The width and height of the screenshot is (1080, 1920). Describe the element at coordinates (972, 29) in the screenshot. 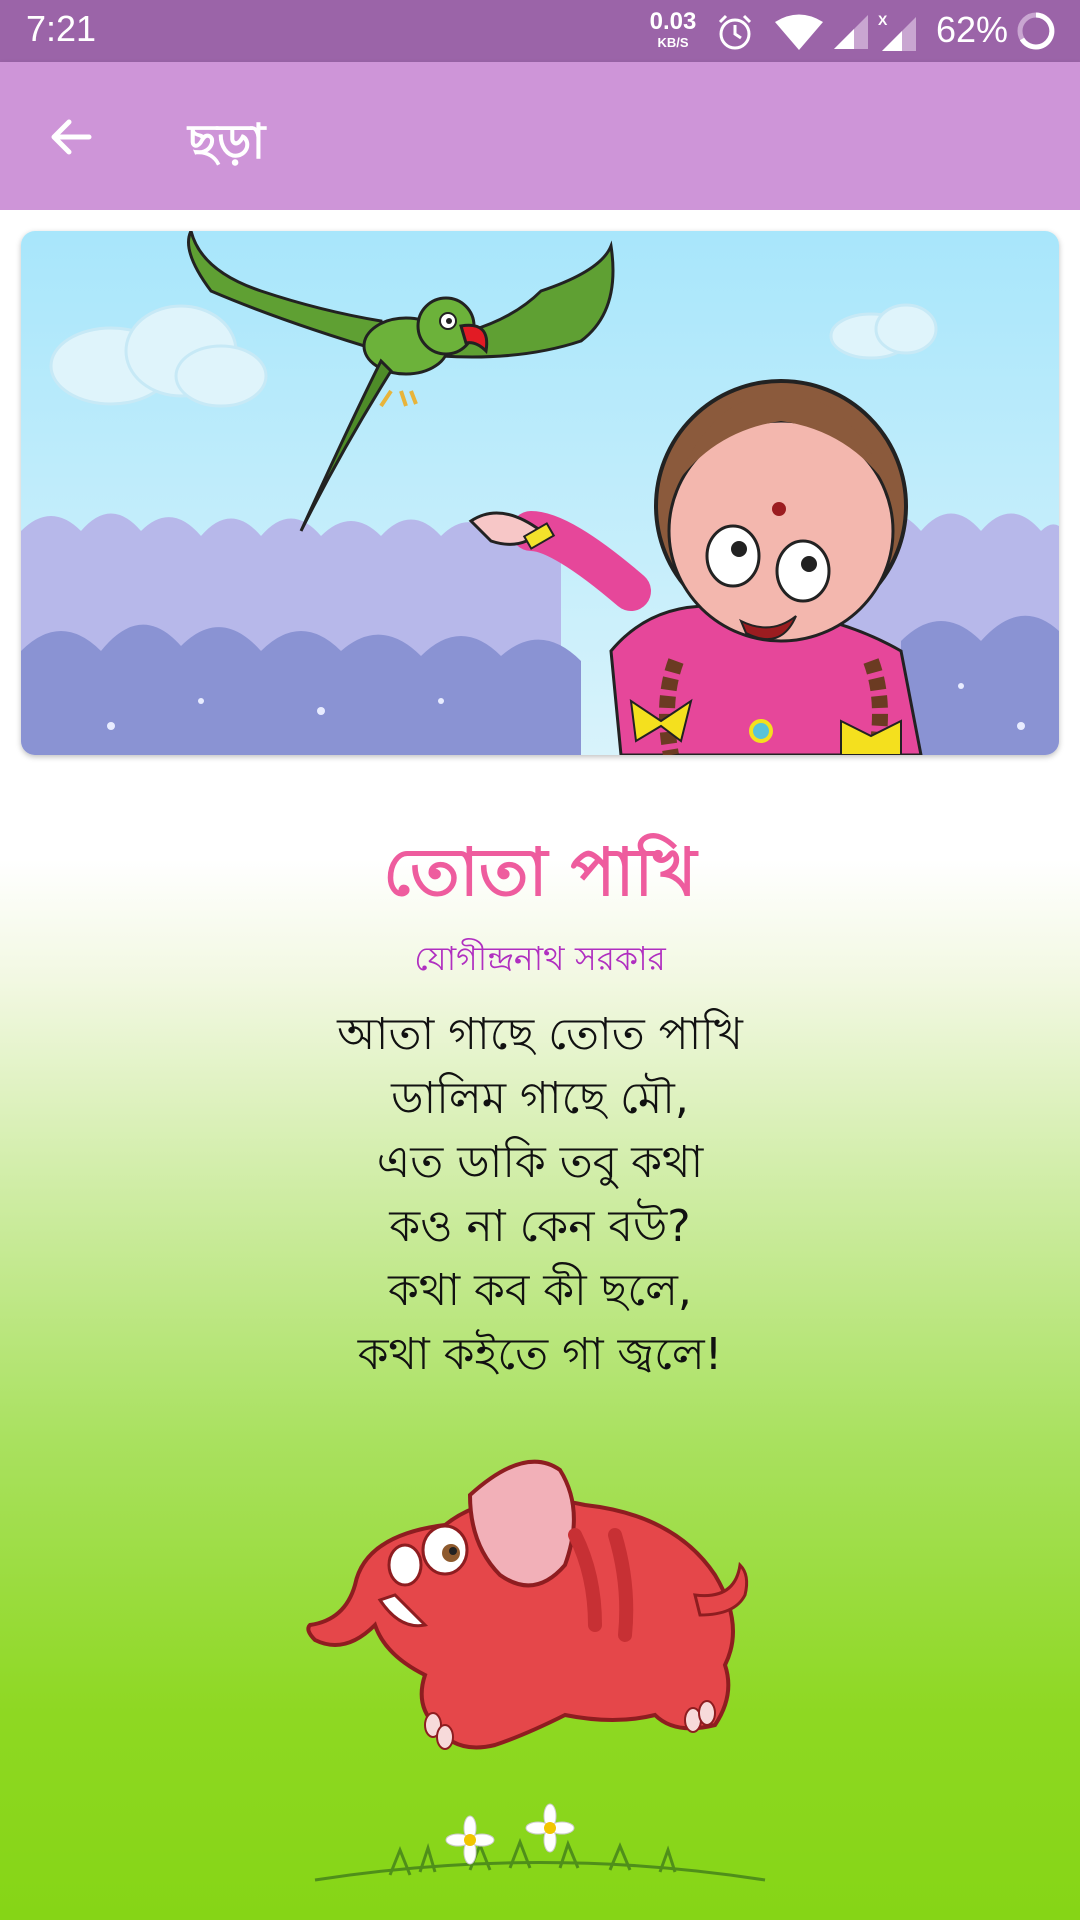

I see `battery-percent: 62%` at that location.